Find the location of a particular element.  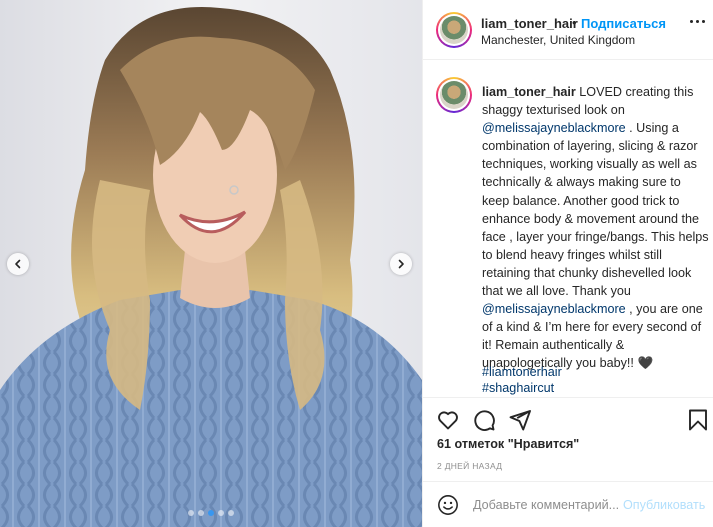

post-timestamp: 2 ДНЕЙ НАЗАД is located at coordinates (469, 466).